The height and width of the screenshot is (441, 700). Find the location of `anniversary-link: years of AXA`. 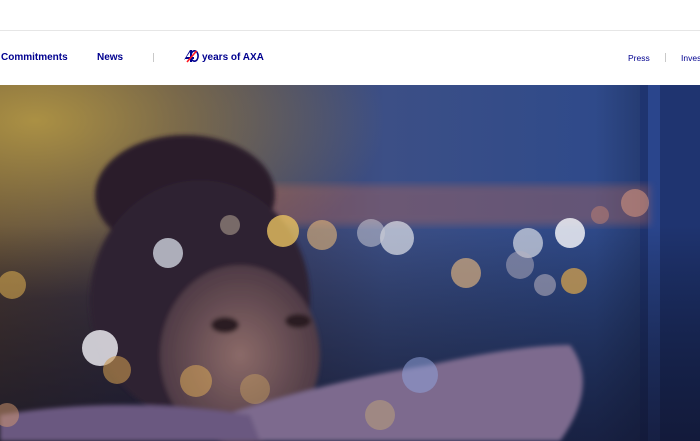

anniversary-link: years of AXA is located at coordinates (228, 58).